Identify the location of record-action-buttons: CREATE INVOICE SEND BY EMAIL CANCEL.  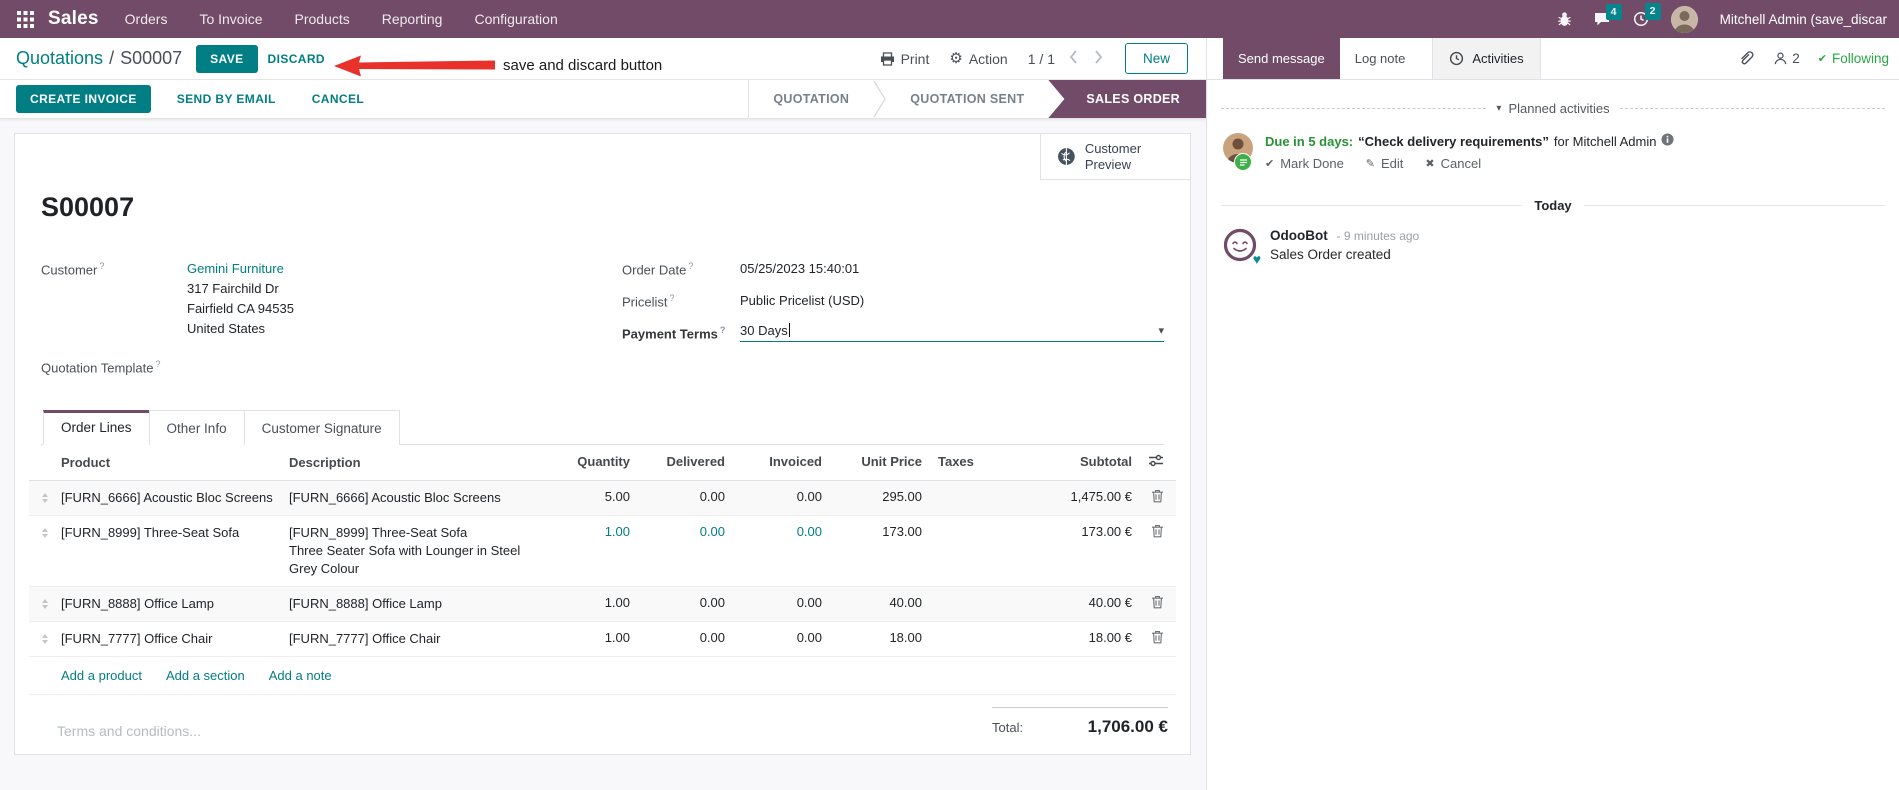
(195, 99).